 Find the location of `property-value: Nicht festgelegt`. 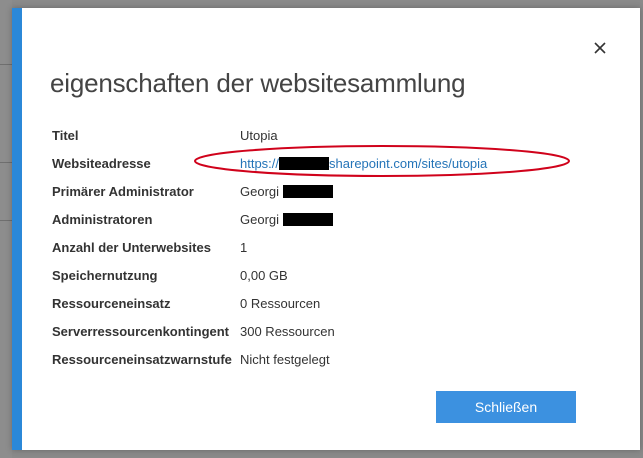

property-value: Nicht festgelegt is located at coordinates (285, 359).